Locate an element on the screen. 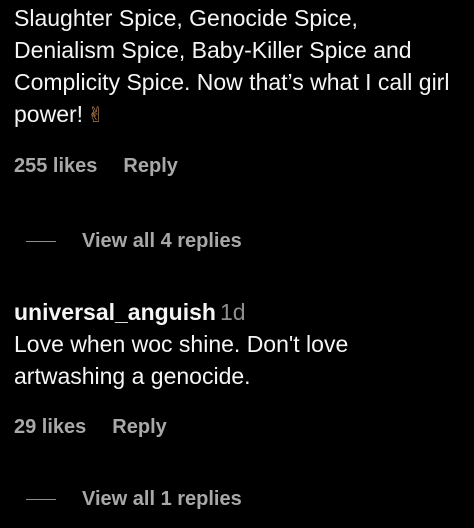  likes-count: 29 likes is located at coordinates (50, 427).